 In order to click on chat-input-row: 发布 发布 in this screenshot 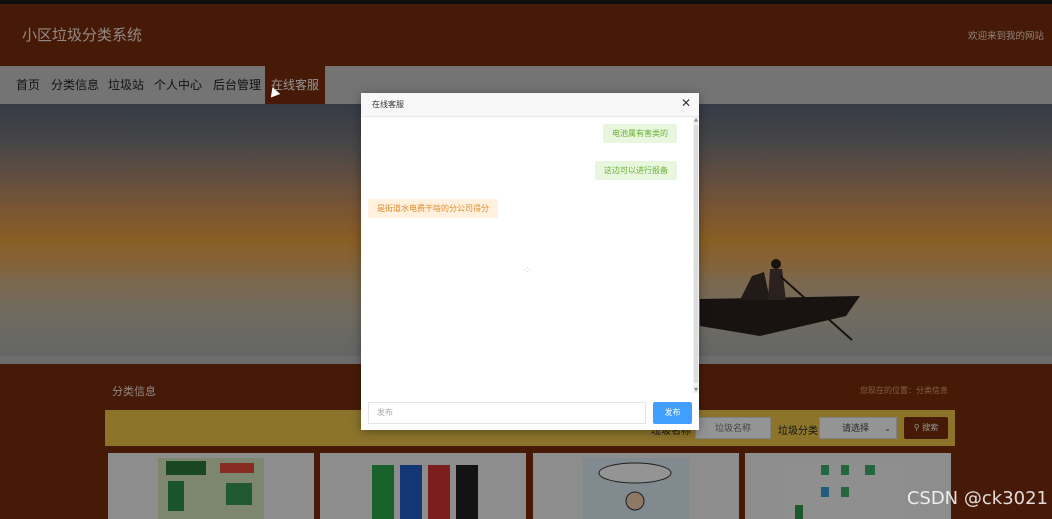, I will do `click(530, 413)`.